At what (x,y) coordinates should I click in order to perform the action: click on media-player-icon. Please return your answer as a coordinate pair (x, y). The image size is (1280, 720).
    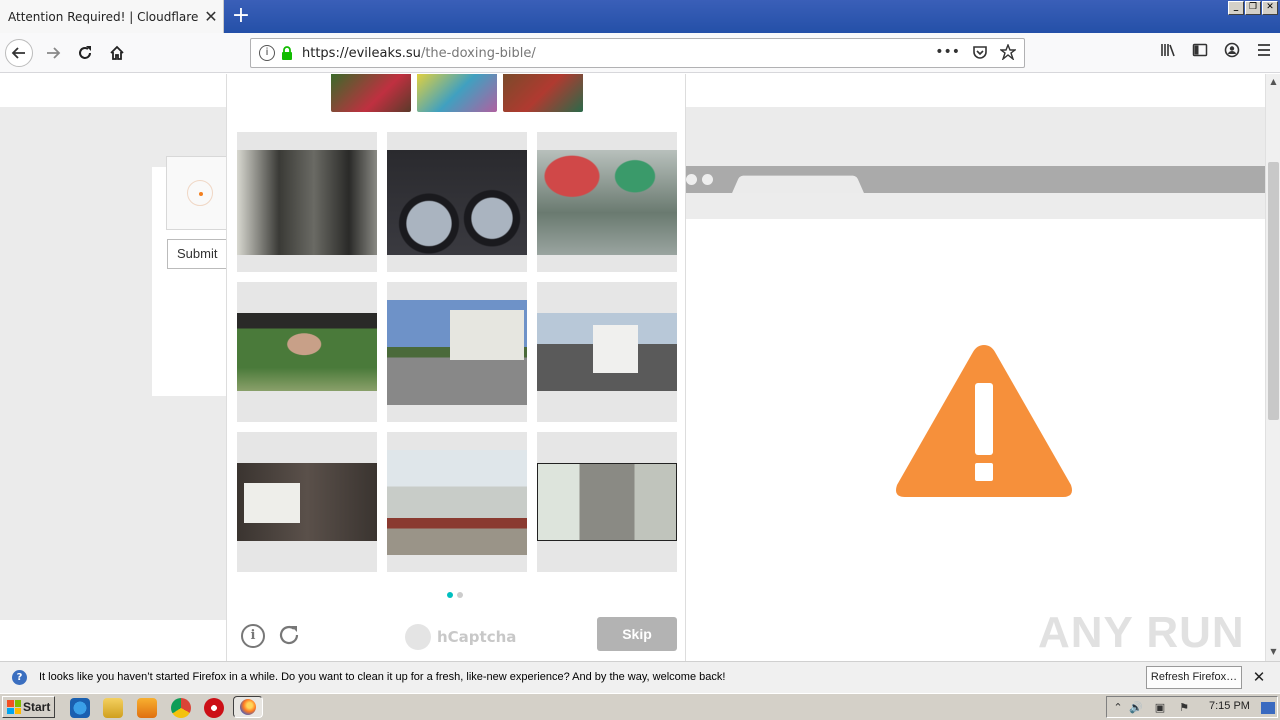
    Looking at the image, I should click on (147, 708).